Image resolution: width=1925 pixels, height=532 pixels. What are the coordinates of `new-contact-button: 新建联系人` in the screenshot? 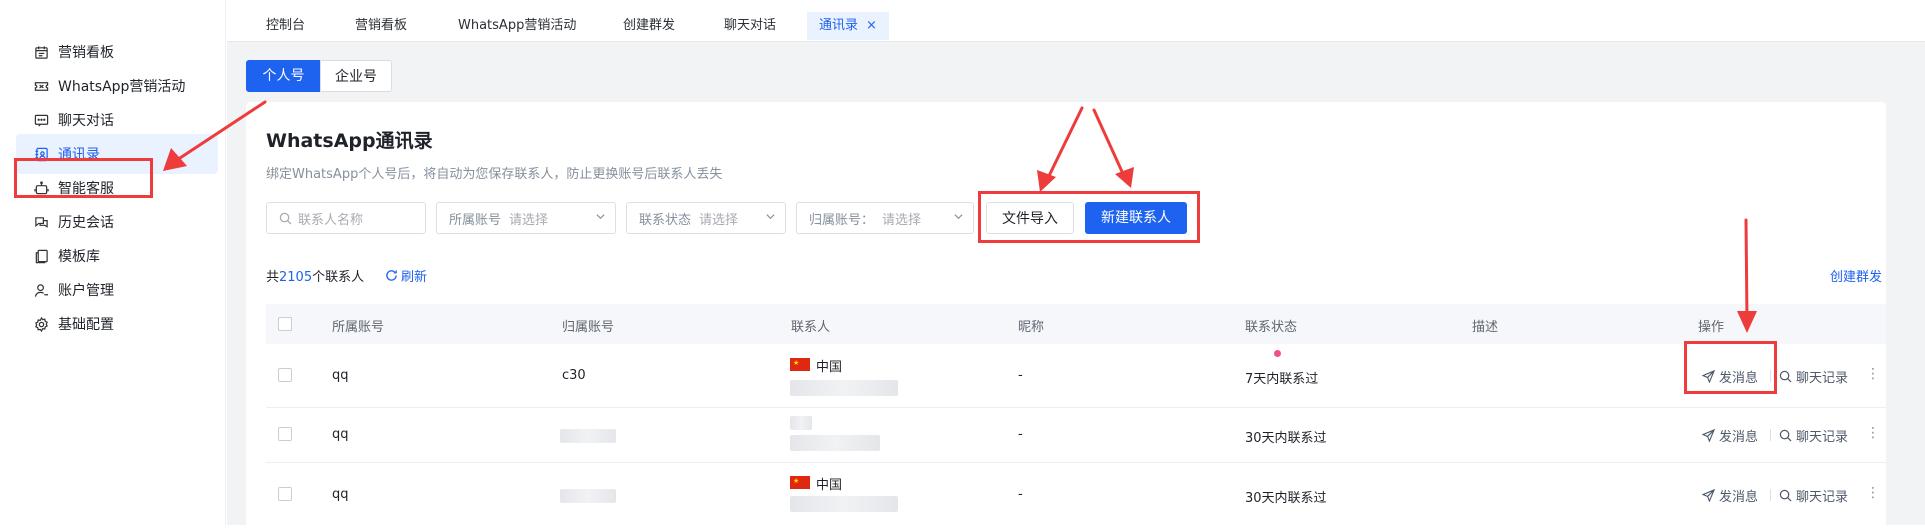 It's located at (1136, 218).